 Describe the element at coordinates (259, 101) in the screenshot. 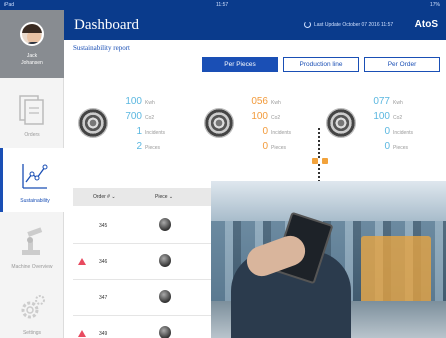

I see `metric-kwh: 056` at that location.